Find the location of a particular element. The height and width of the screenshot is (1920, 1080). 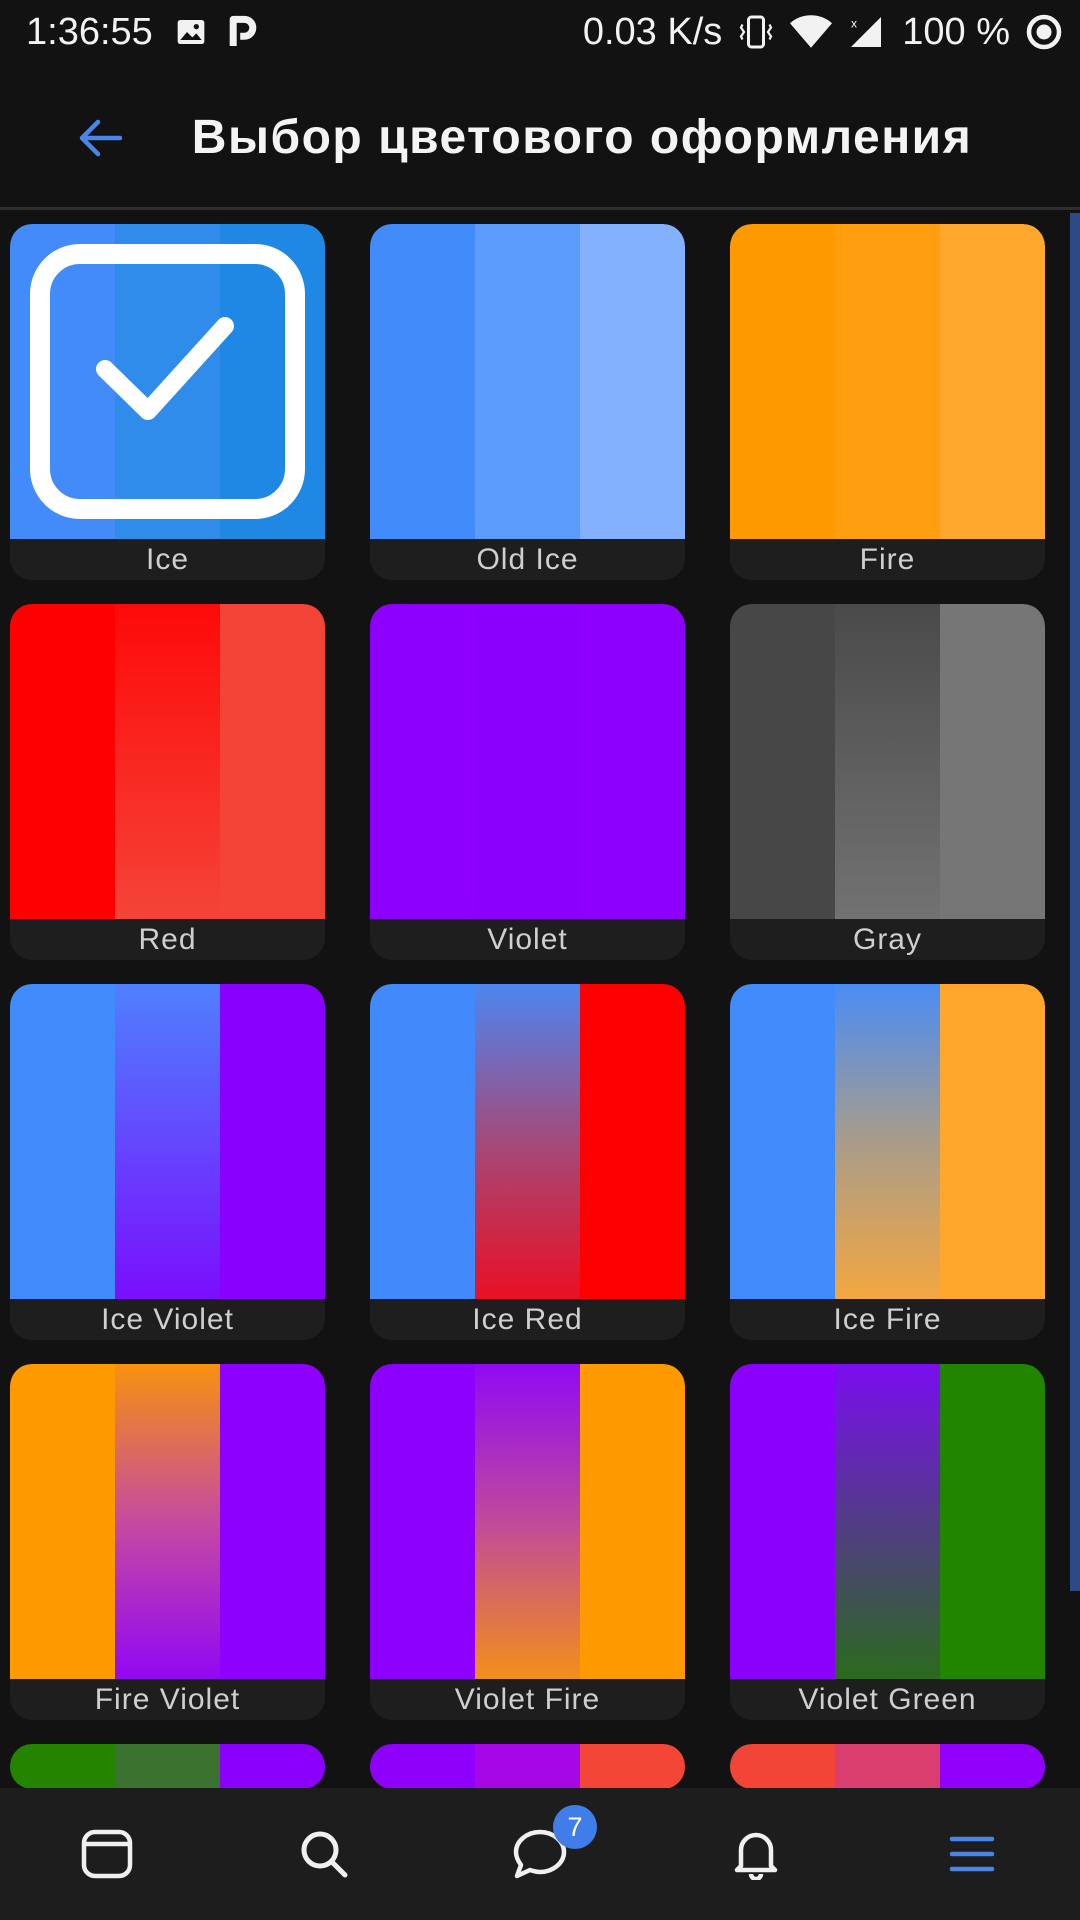

theme-card-fire-violet: Fire Violet is located at coordinates (167, 1542).